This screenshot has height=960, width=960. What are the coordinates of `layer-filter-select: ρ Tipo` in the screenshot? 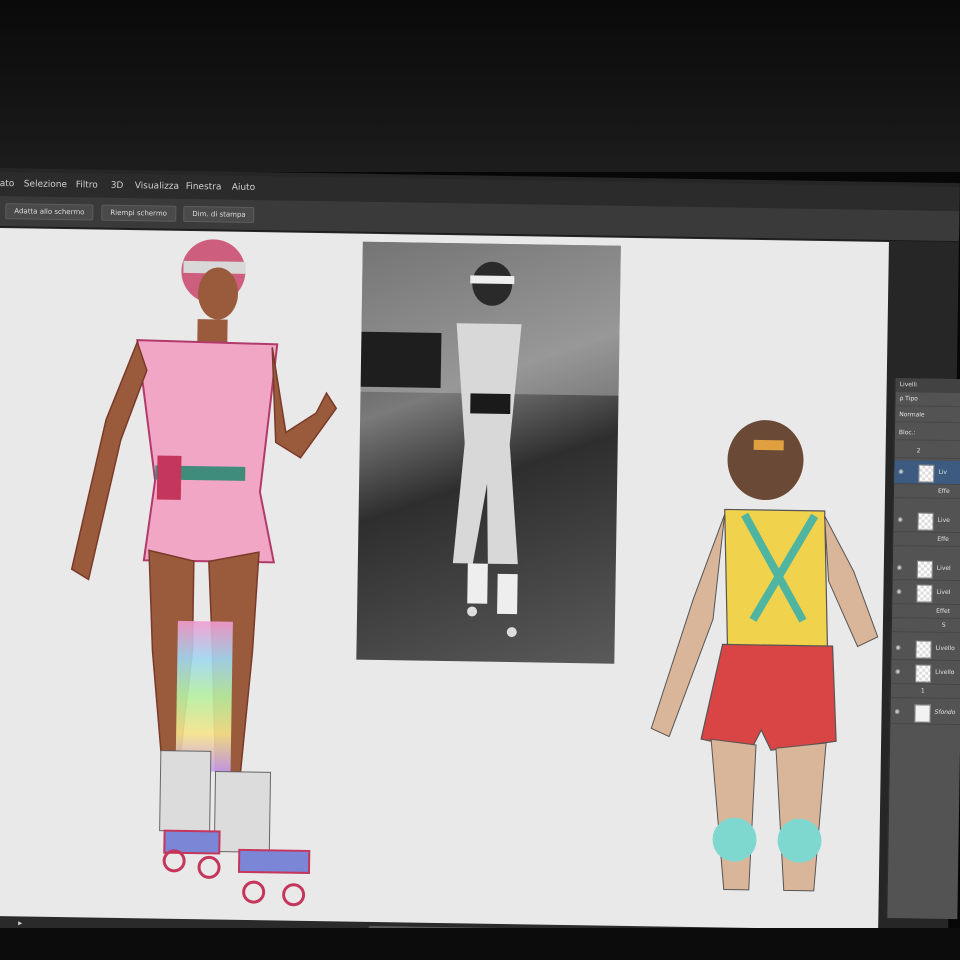 It's located at (927, 400).